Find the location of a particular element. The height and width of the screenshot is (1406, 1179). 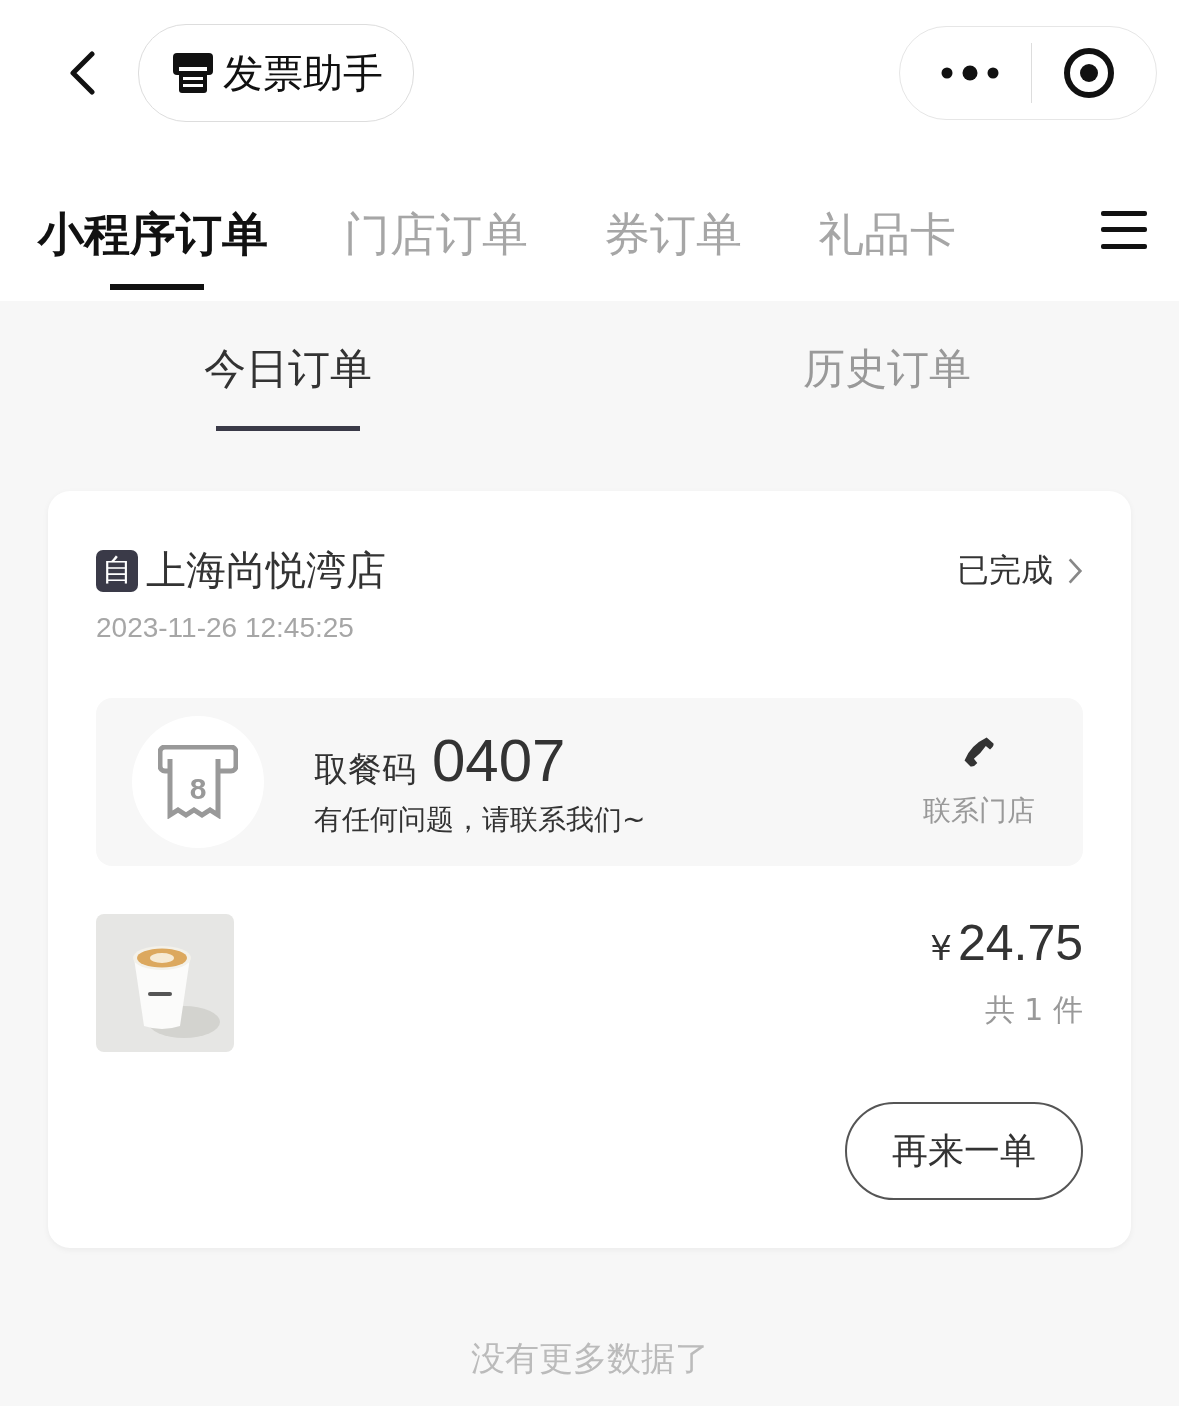

pickup-code: 0407 is located at coordinates (499, 760).